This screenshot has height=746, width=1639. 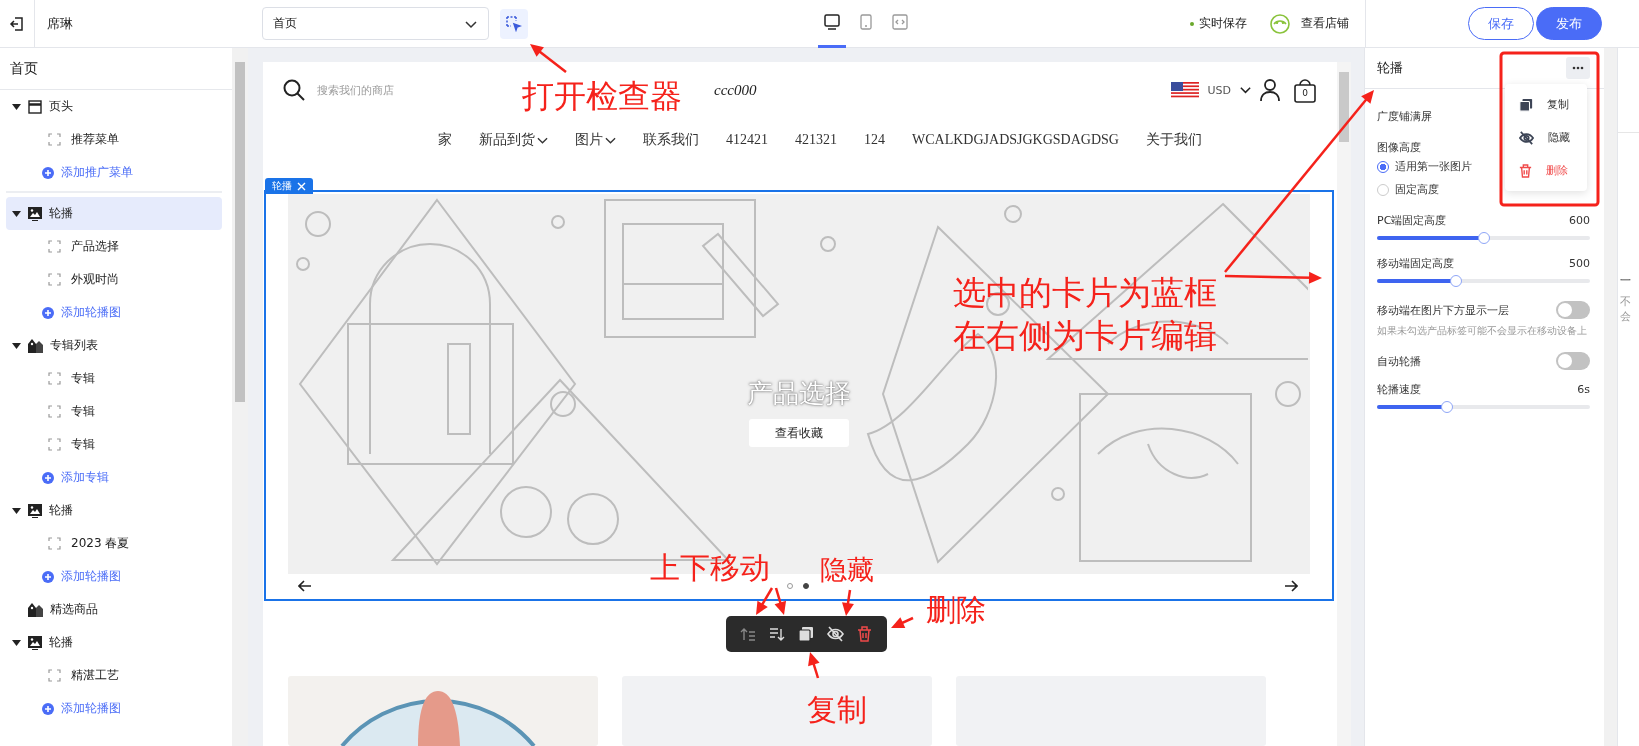 I want to click on publish-button: 发布, so click(x=1569, y=23).